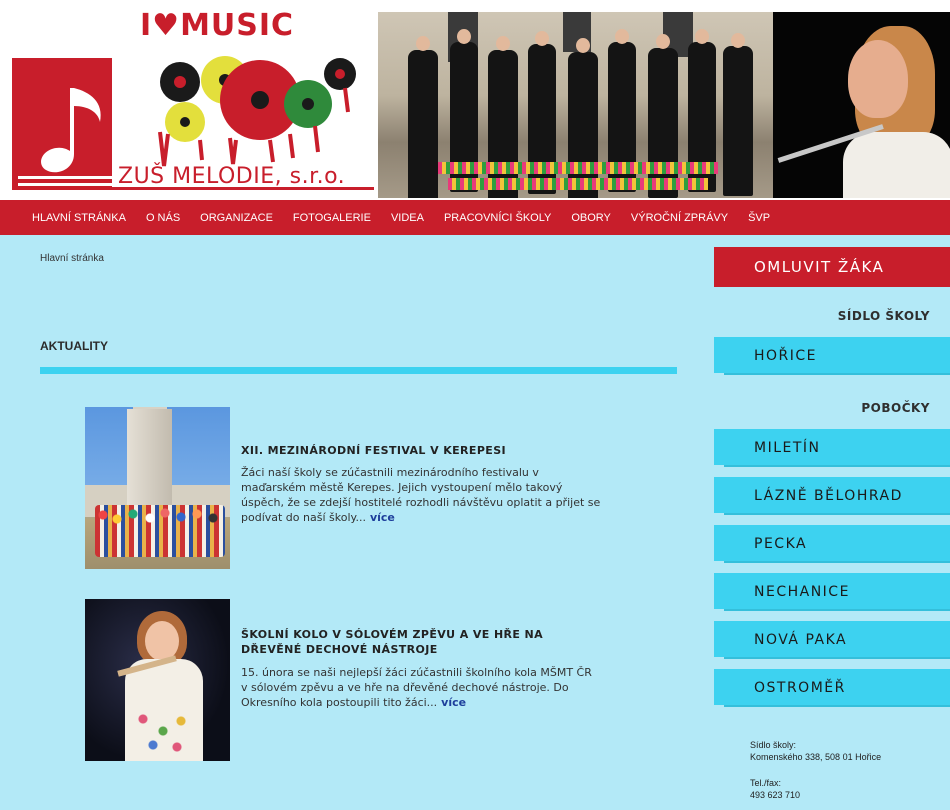 This screenshot has height=810, width=950. I want to click on branch-nova-paka: NOVÁ PAKA, so click(832, 640).